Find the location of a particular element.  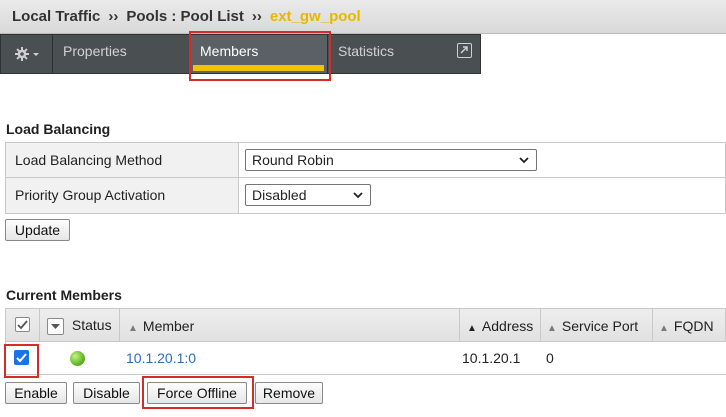

address-header: ▲ Address is located at coordinates (500, 325).